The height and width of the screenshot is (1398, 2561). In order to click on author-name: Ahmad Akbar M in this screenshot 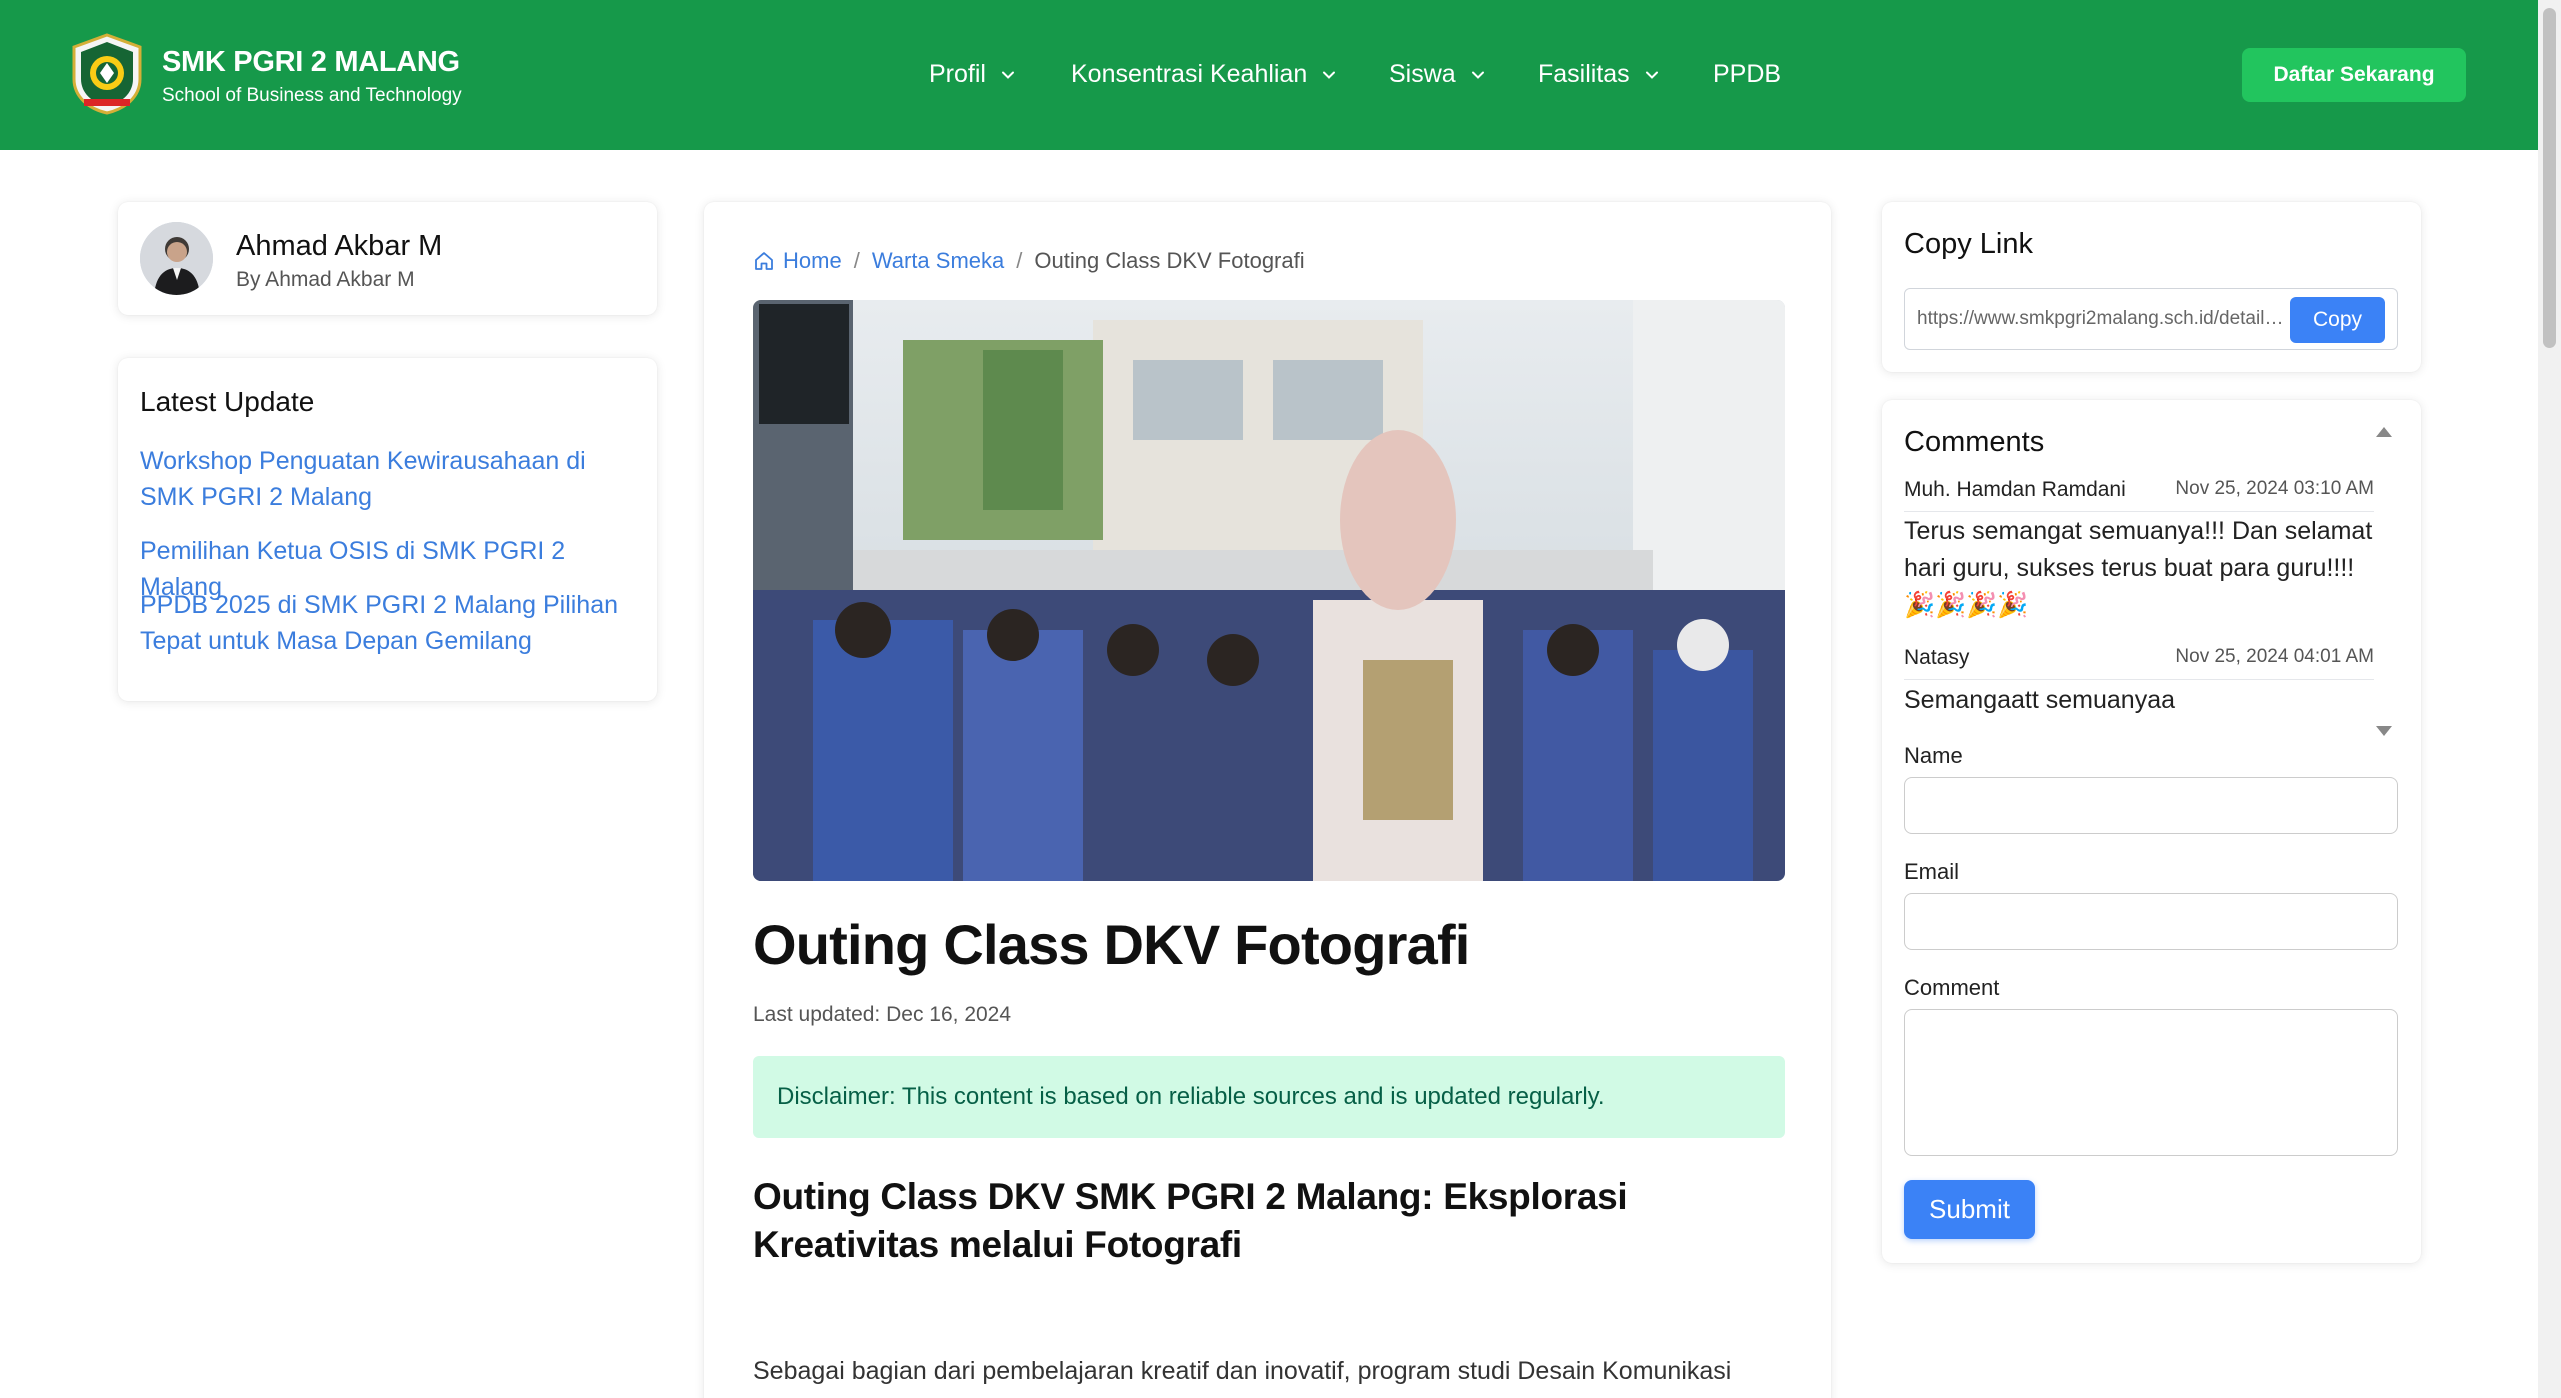, I will do `click(339, 246)`.